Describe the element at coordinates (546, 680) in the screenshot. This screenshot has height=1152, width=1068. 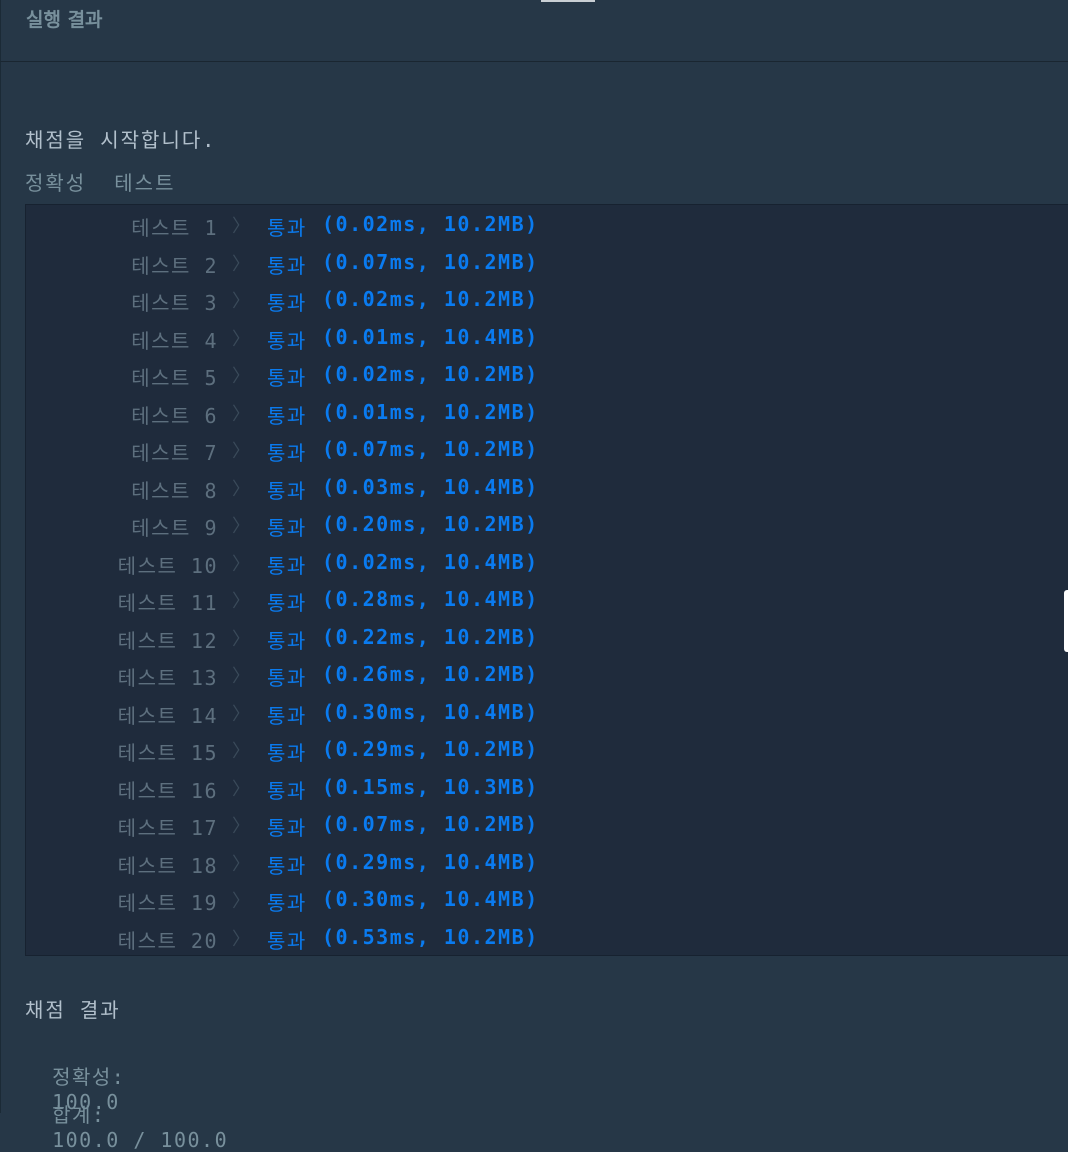
I see `test-result-row: 테스트 13 〉 통과 (0.26ms, 10.2MB)` at that location.